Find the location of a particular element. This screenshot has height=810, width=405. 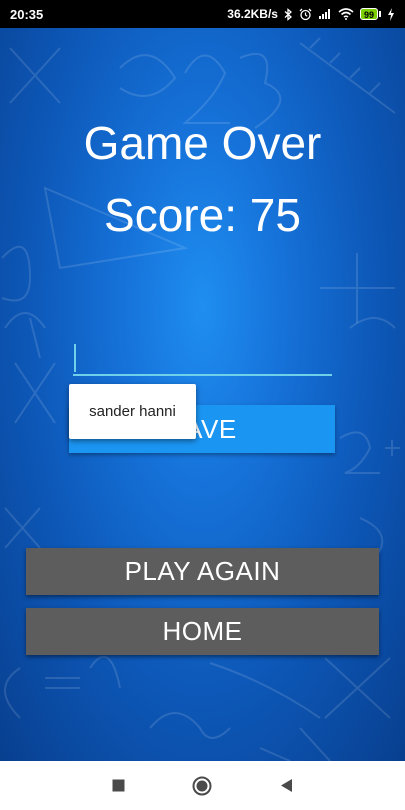

score-label: Score: 75 is located at coordinates (202, 215).